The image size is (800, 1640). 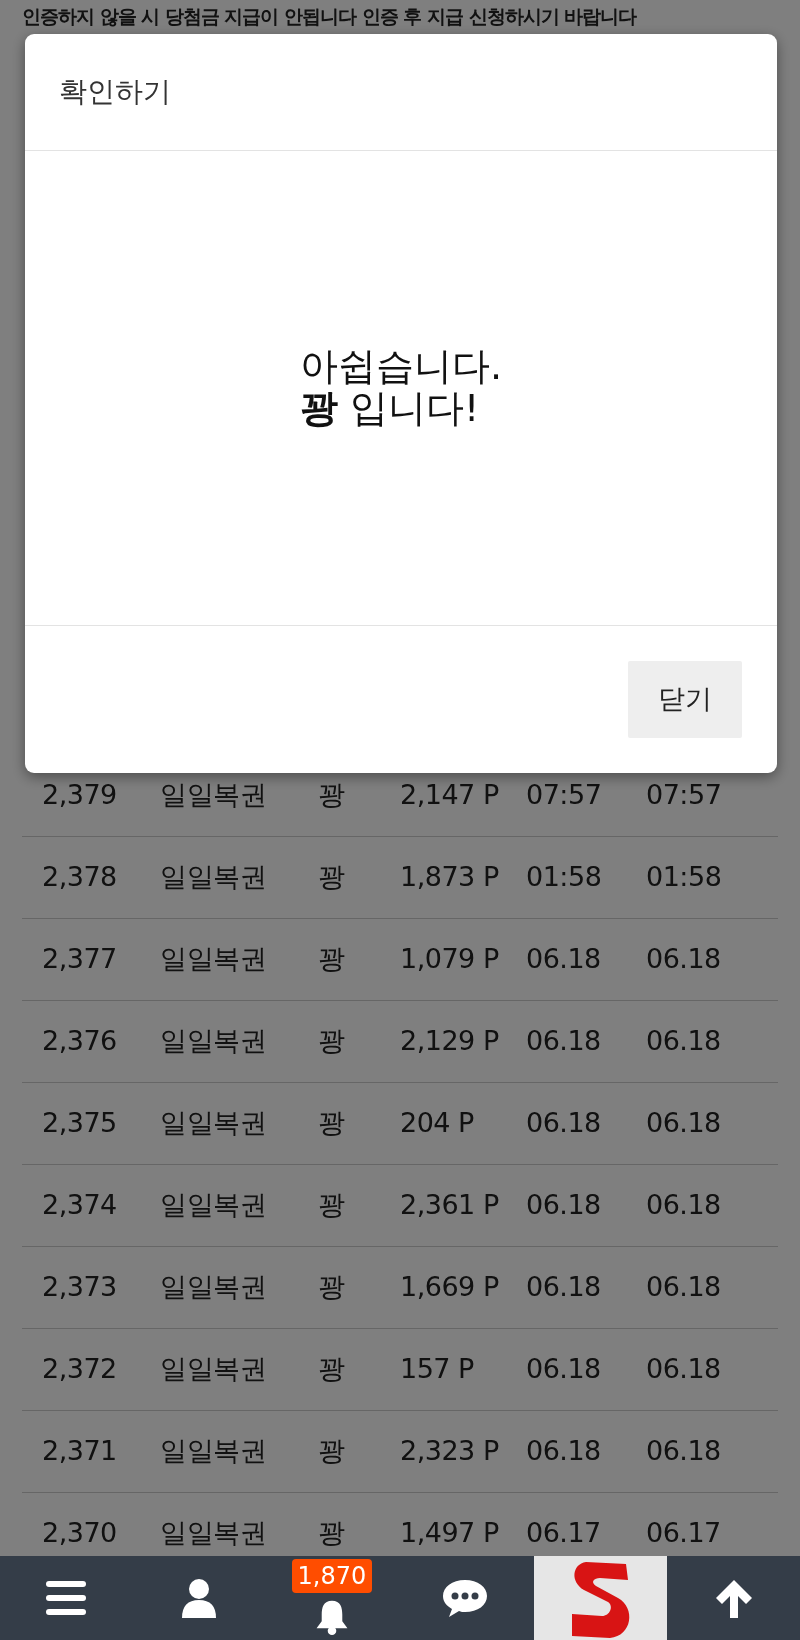 What do you see at coordinates (79, 1450) in the screenshot?
I see `row-number: 2,371` at bounding box center [79, 1450].